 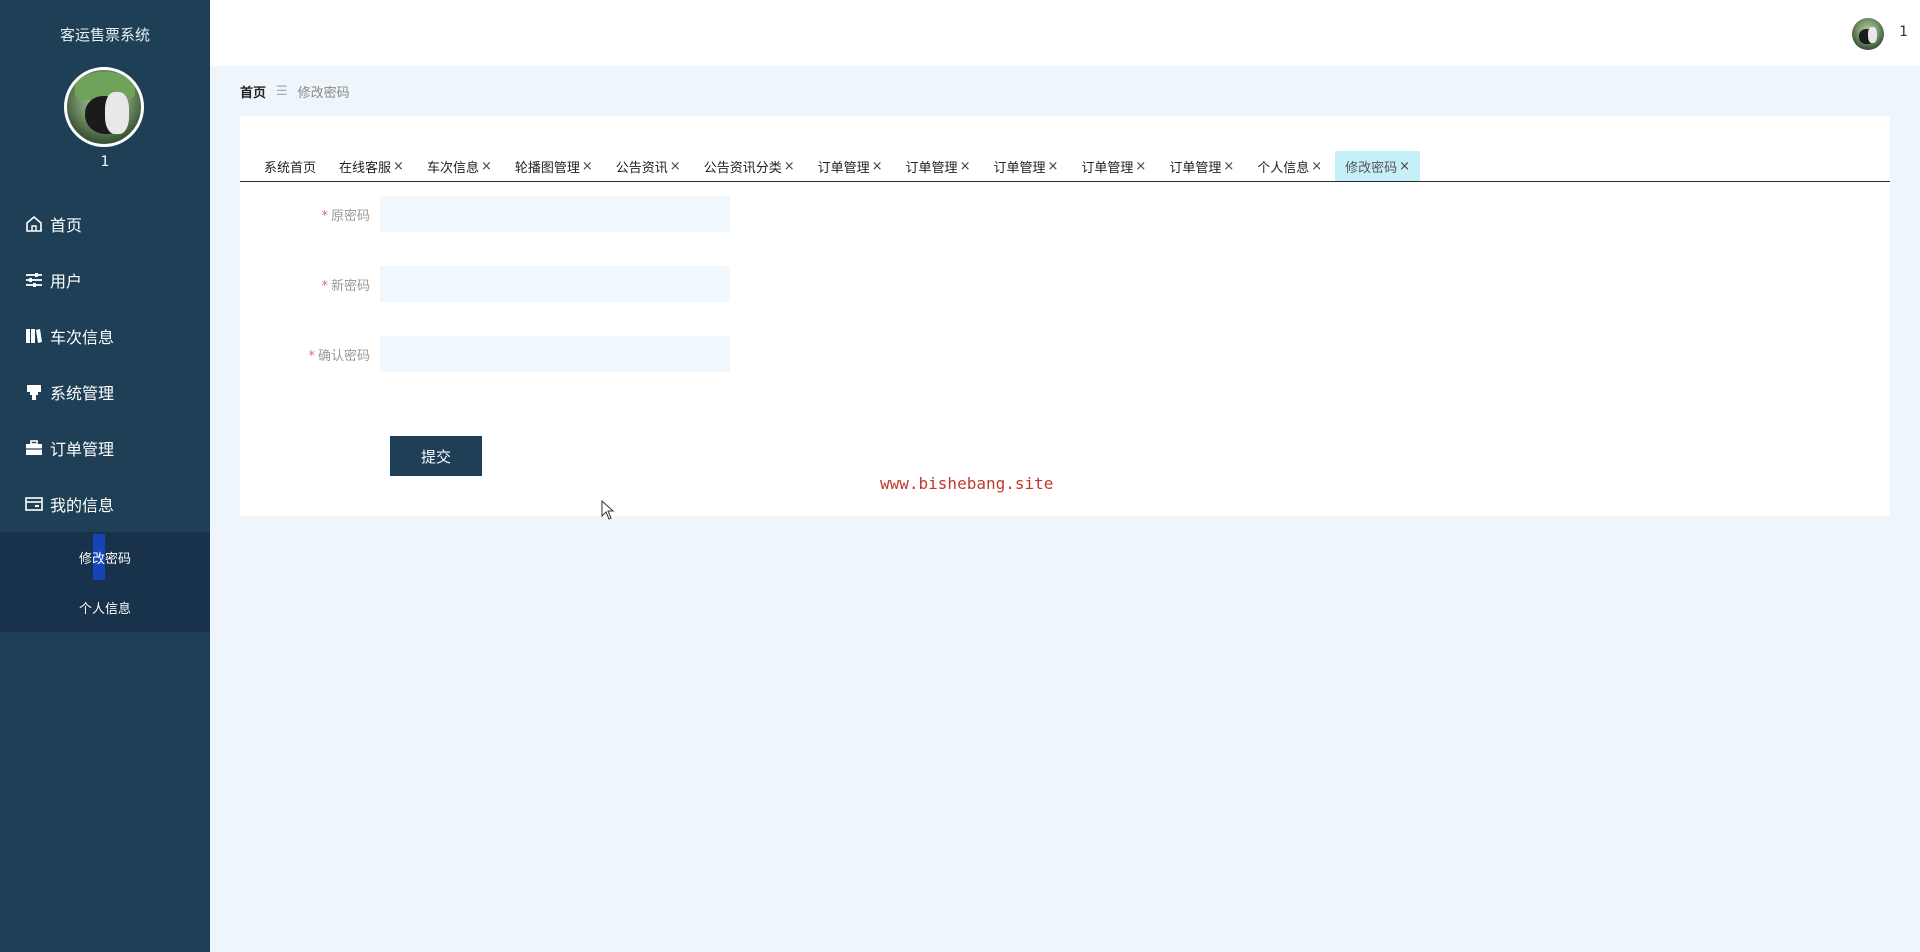 What do you see at coordinates (290, 166) in the screenshot?
I see `tab-system-home: 系统首页` at bounding box center [290, 166].